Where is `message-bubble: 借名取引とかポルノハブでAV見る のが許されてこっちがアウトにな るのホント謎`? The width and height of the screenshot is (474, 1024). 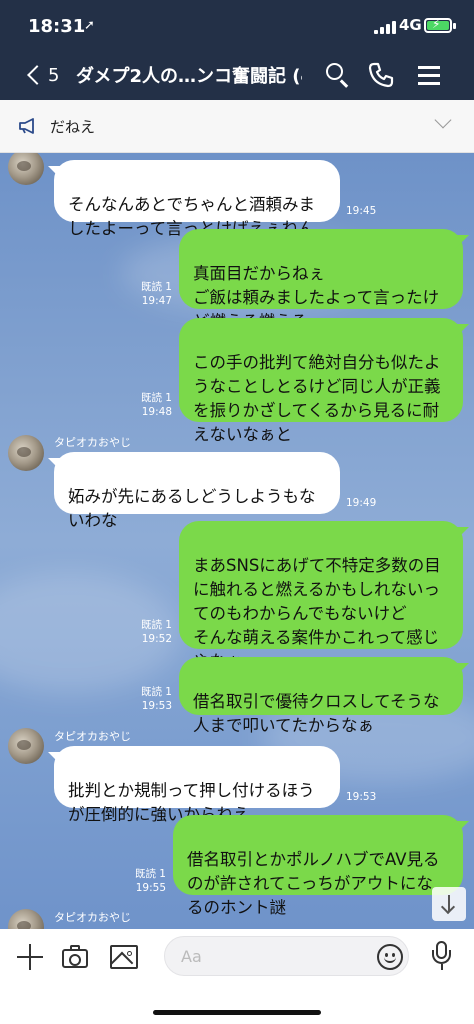 message-bubble: 借名取引とかポルノハブでAV見る のが許されてこっちがアウトにな るのホント謎 is located at coordinates (321, 866).